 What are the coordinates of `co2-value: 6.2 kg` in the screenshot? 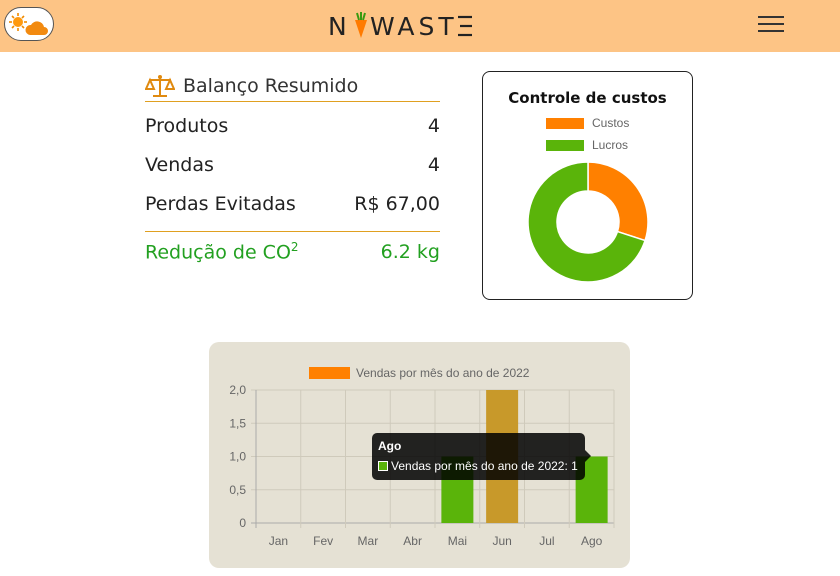 It's located at (410, 252).